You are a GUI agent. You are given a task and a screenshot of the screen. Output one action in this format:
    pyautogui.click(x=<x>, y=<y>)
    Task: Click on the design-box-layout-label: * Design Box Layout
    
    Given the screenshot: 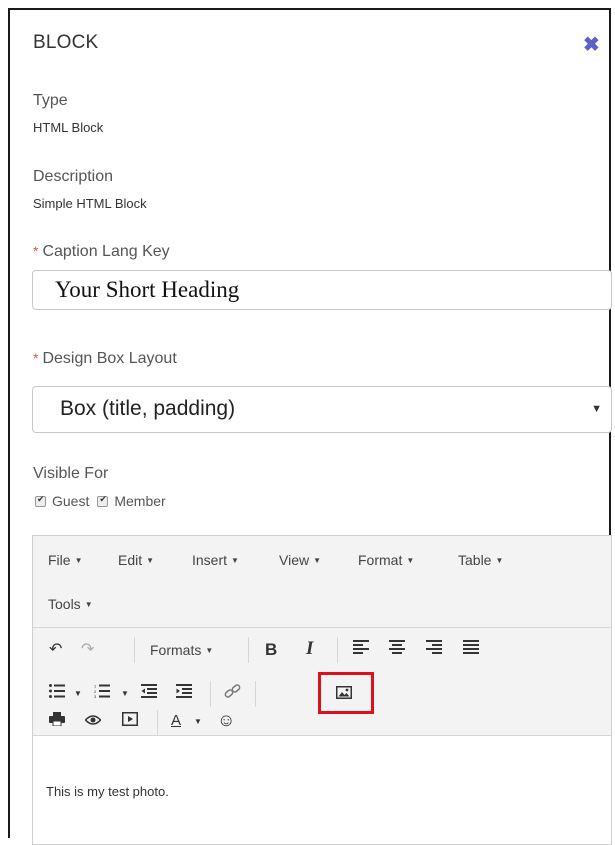 What is the action you would take?
    pyautogui.click(x=105, y=359)
    